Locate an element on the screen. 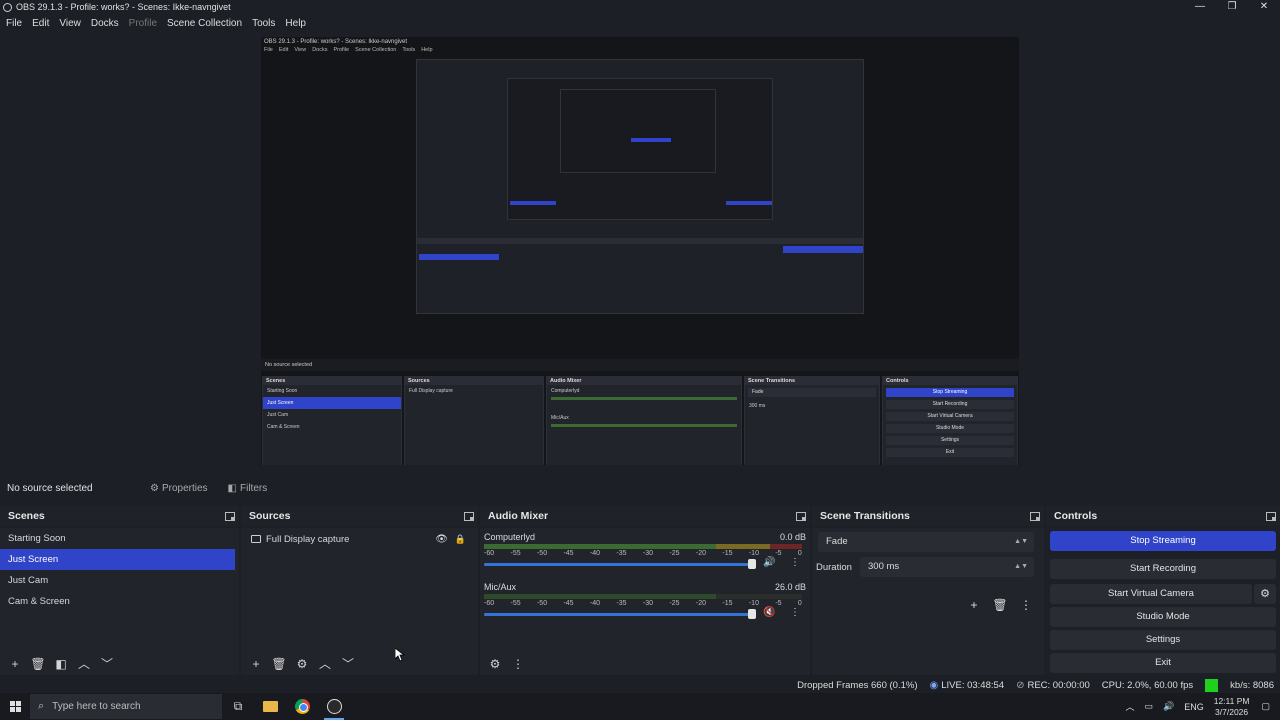 Image resolution: width=1280 pixels, height=720 pixels. menu-tools: Tools is located at coordinates (263, 23).